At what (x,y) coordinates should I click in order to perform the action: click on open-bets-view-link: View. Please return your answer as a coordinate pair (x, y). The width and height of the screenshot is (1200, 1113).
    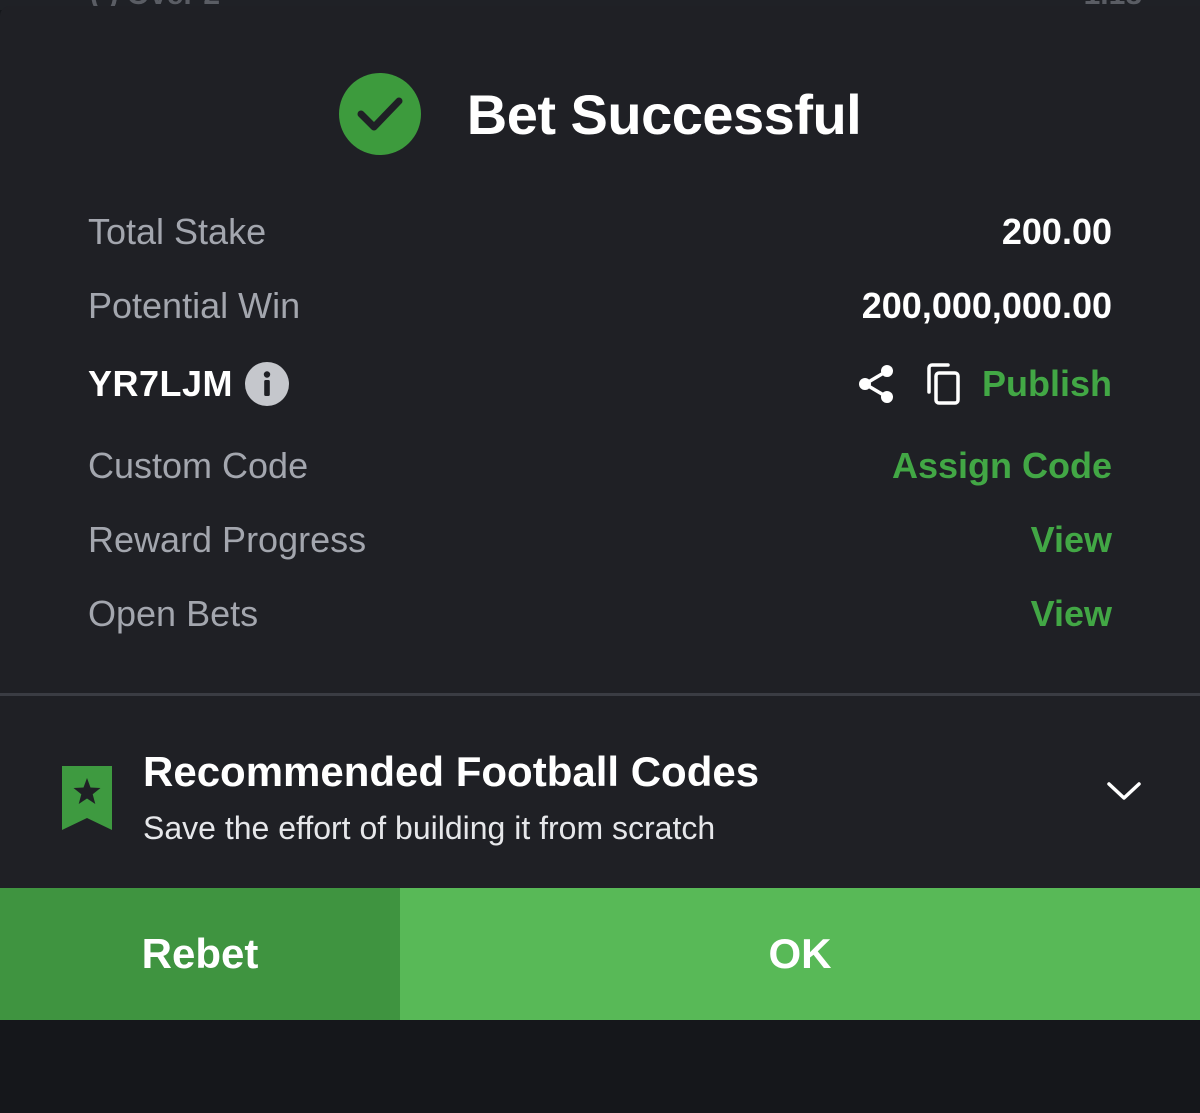
    Looking at the image, I should click on (1071, 614).